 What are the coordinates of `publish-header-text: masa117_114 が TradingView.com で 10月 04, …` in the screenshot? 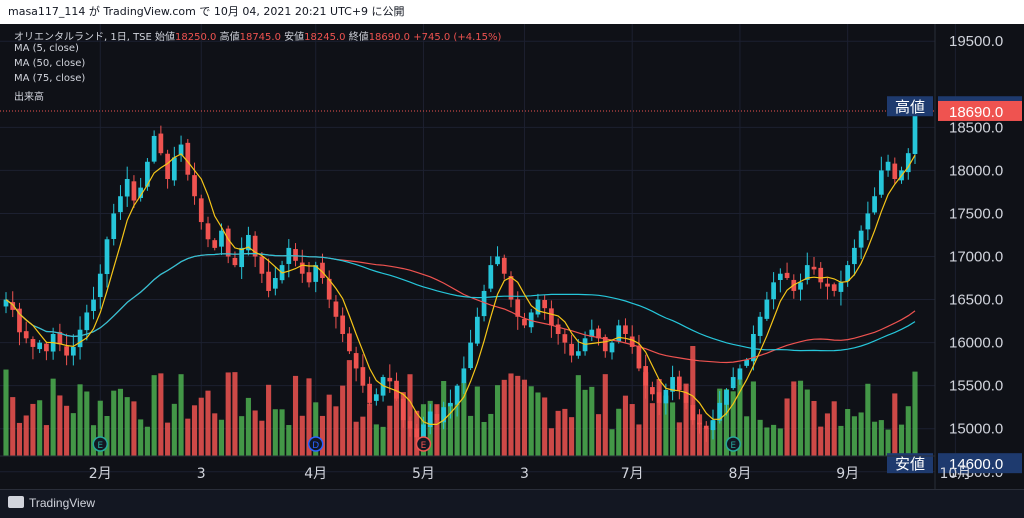 It's located at (206, 11).